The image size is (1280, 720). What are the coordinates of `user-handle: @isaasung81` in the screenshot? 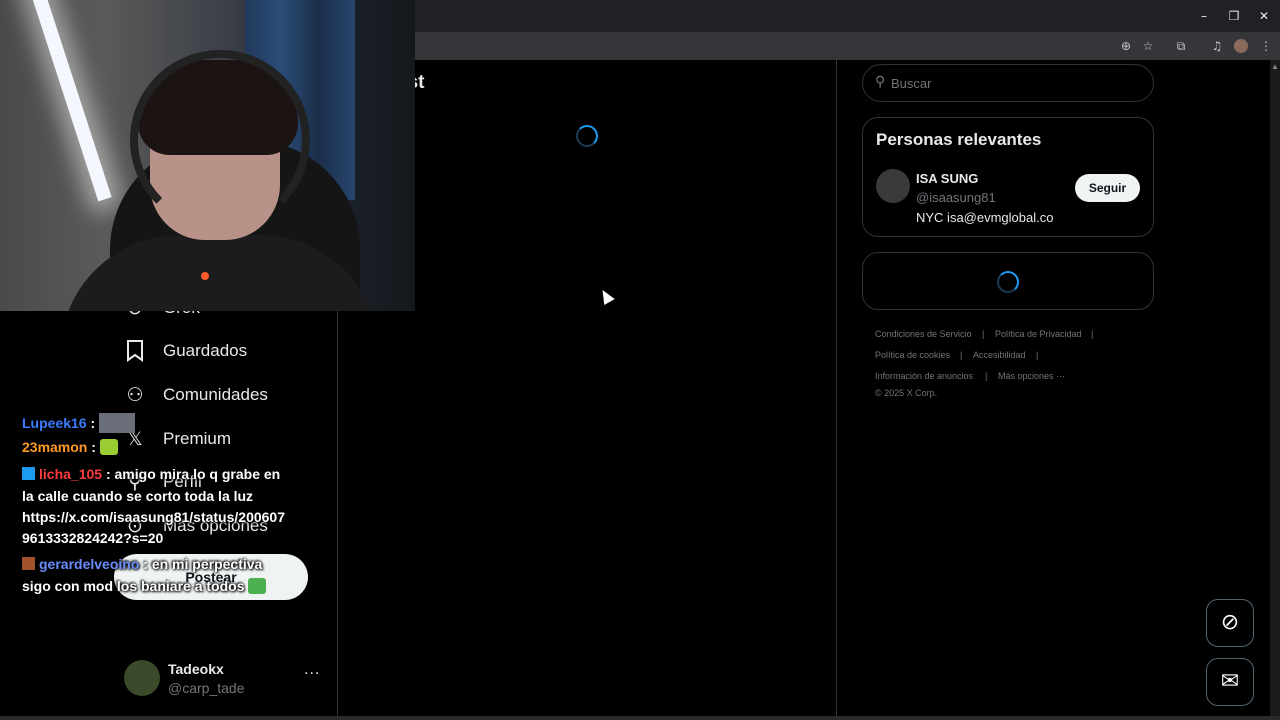 It's located at (956, 197).